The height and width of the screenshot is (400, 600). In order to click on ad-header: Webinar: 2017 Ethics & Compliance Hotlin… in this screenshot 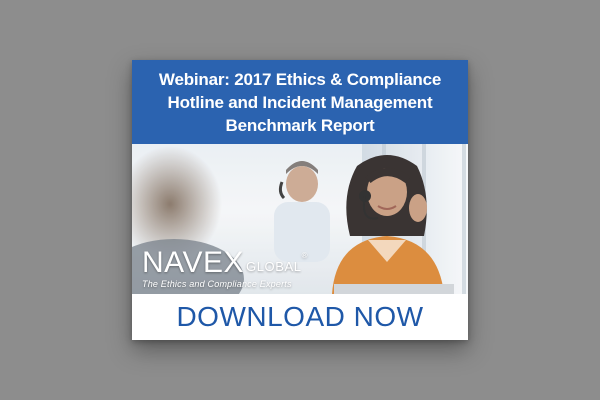, I will do `click(300, 102)`.